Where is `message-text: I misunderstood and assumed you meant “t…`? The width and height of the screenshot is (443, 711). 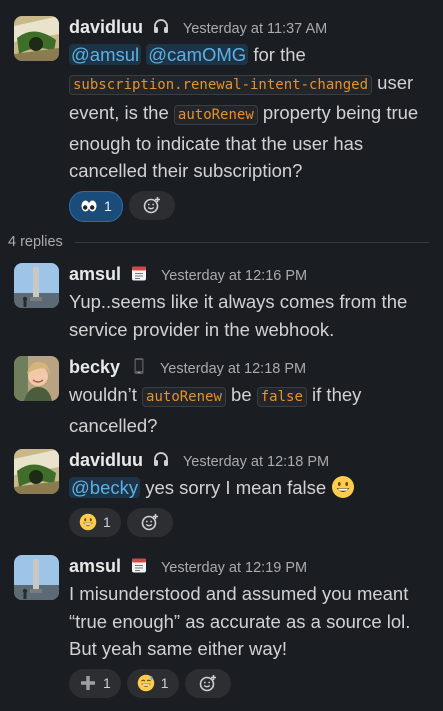 message-text: I misunderstood and assumed you meant “t… is located at coordinates (240, 621).